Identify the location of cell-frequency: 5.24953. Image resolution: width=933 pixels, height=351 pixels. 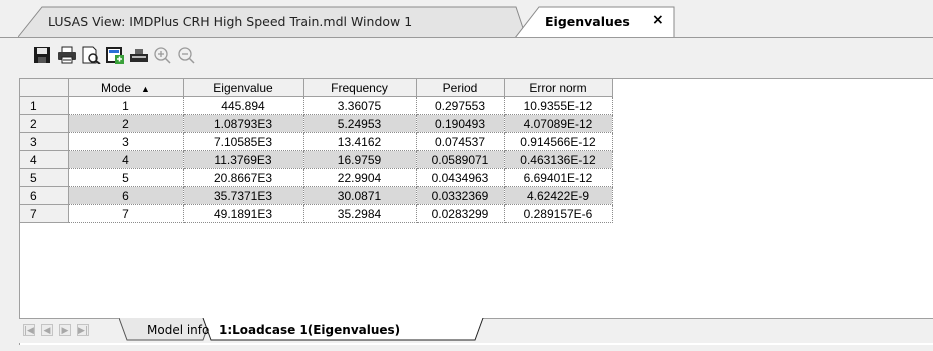
(360, 123).